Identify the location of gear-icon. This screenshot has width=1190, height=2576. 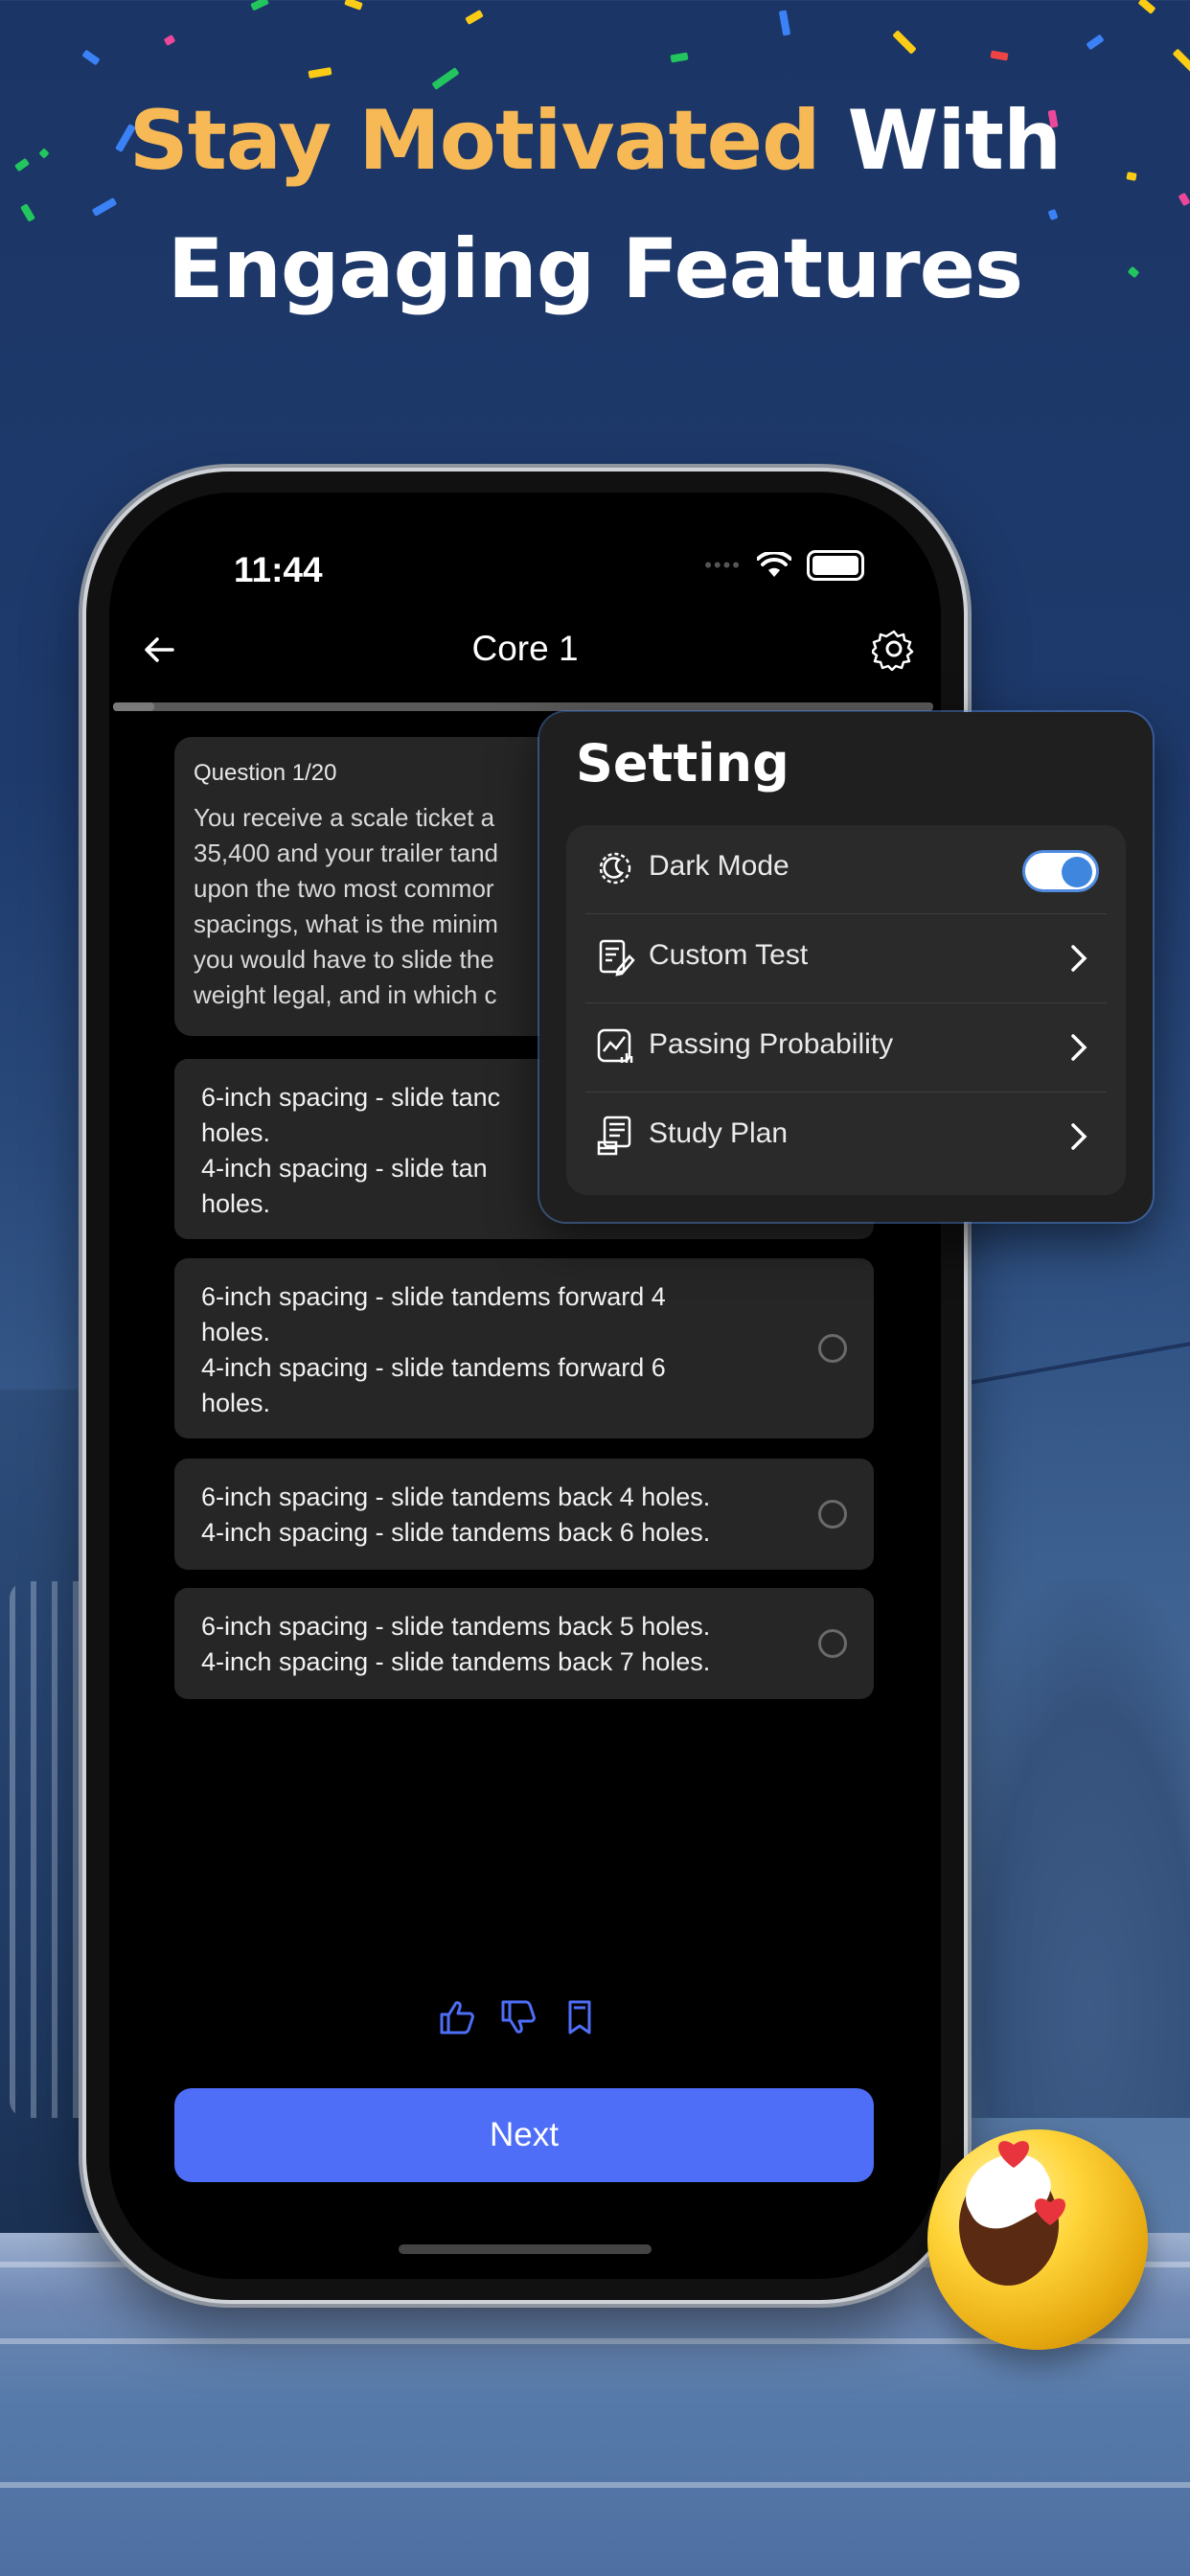
(894, 649).